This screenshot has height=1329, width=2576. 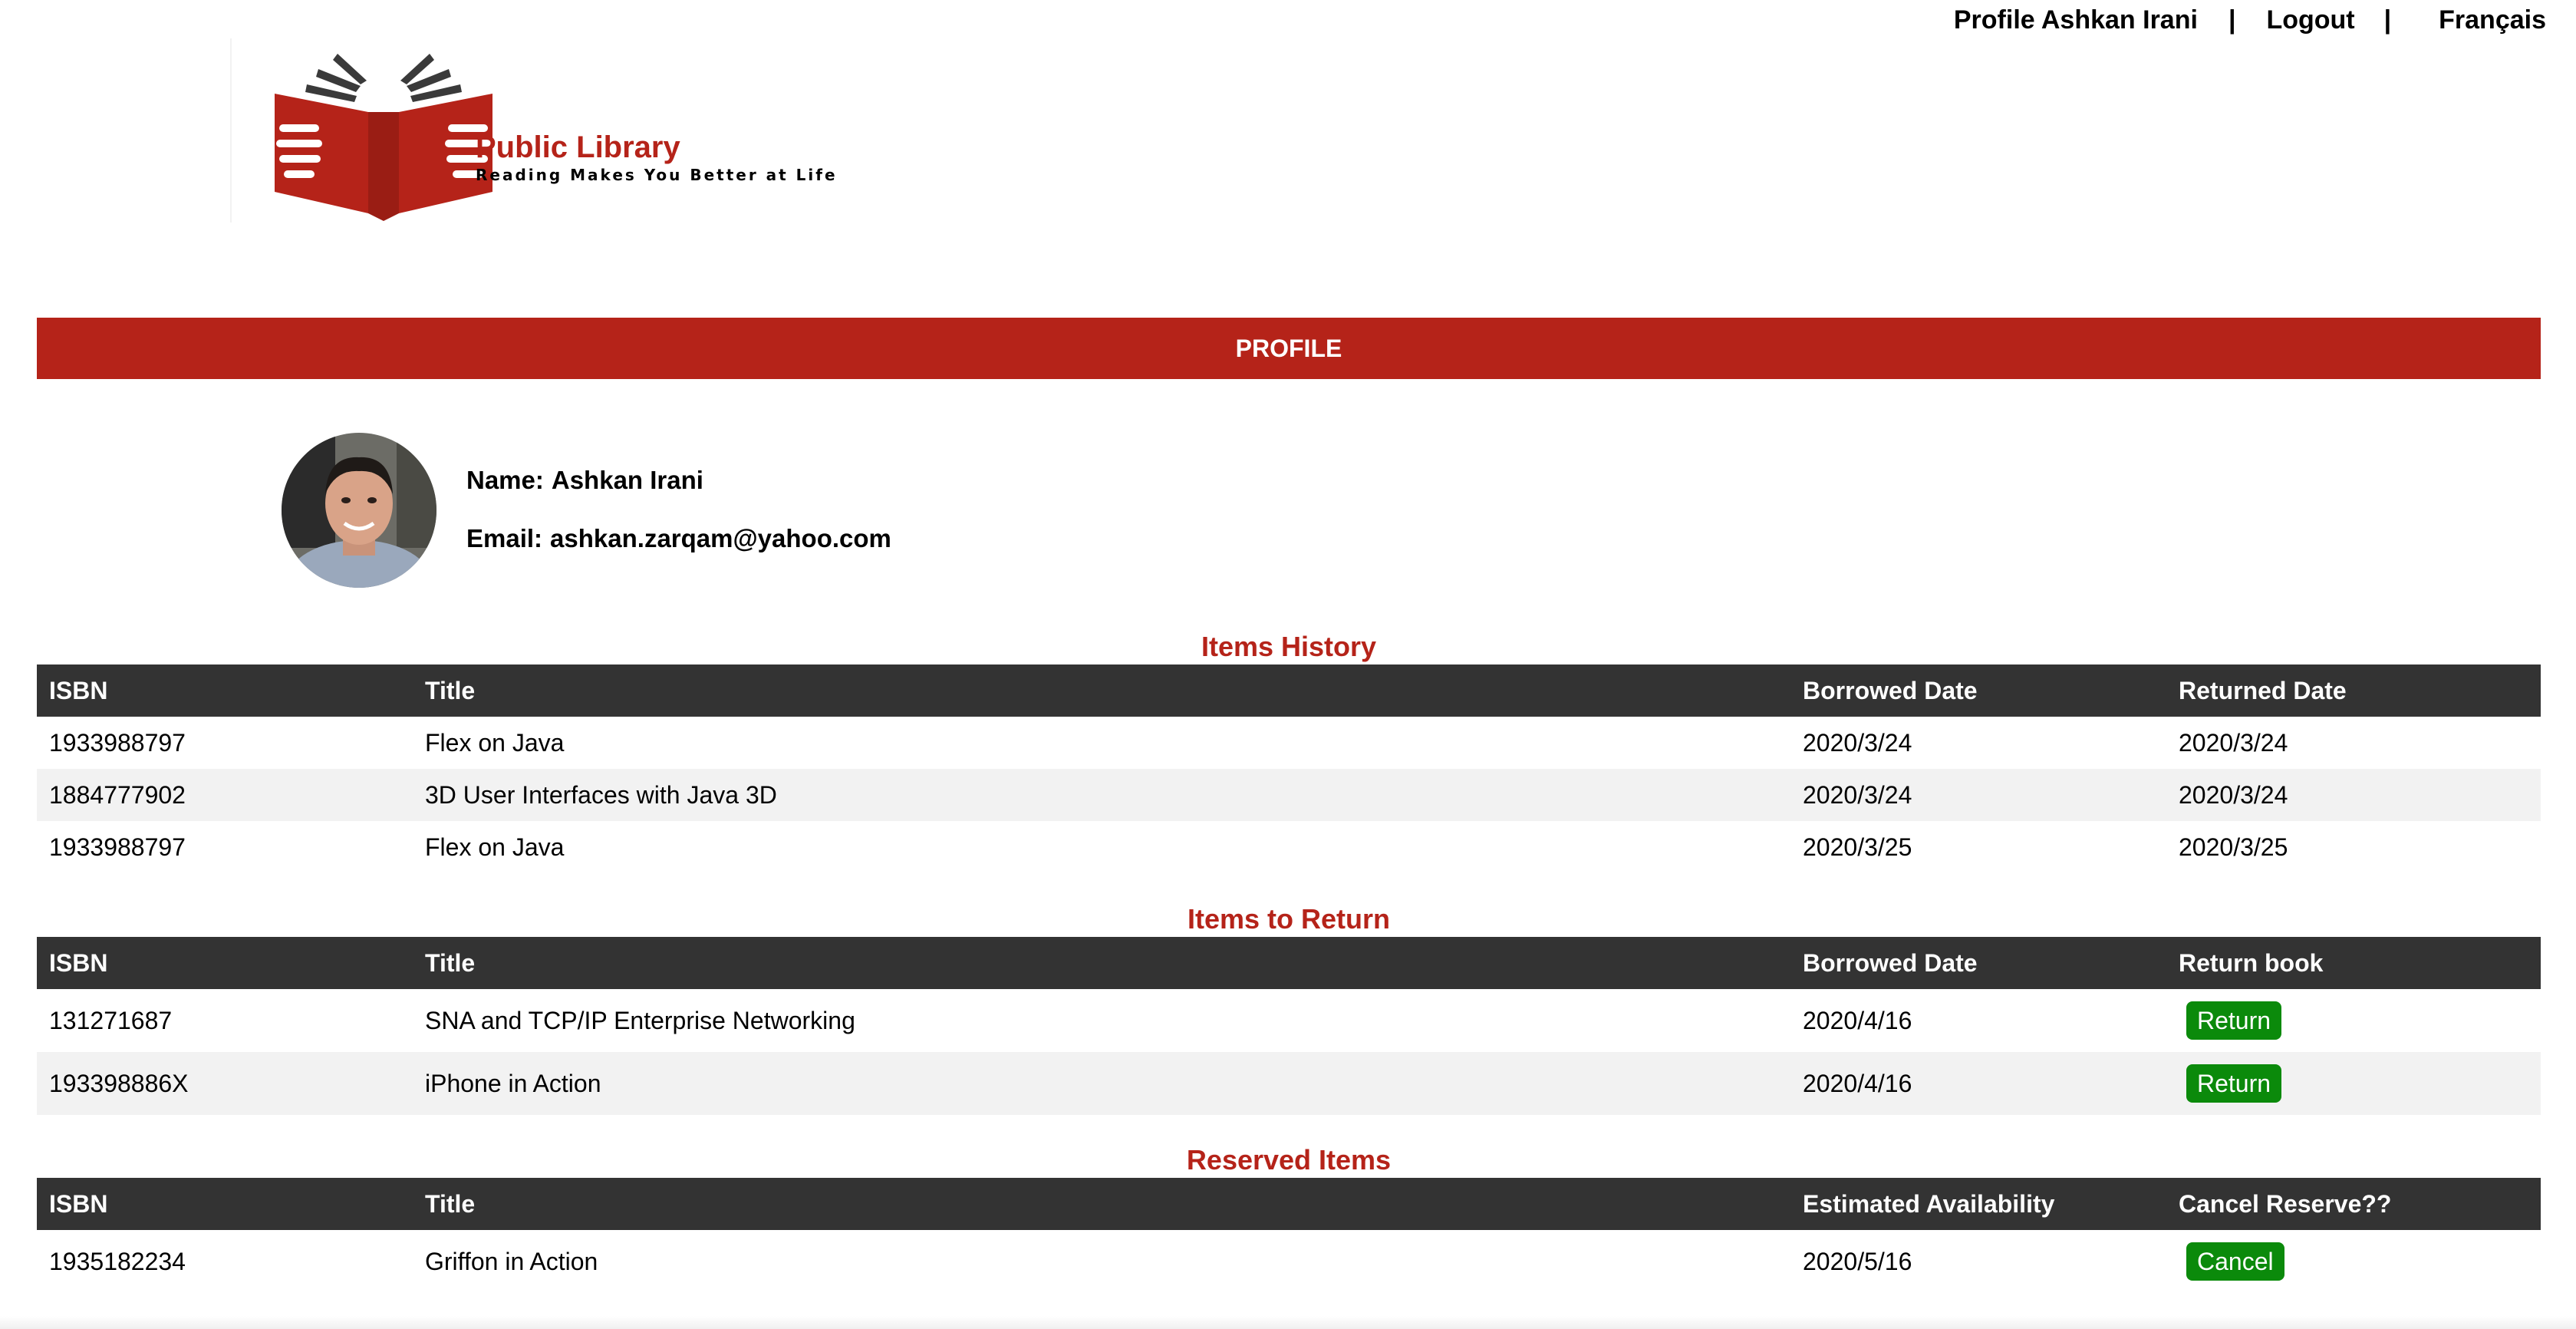 I want to click on logout-link: Logout, so click(x=2310, y=20).